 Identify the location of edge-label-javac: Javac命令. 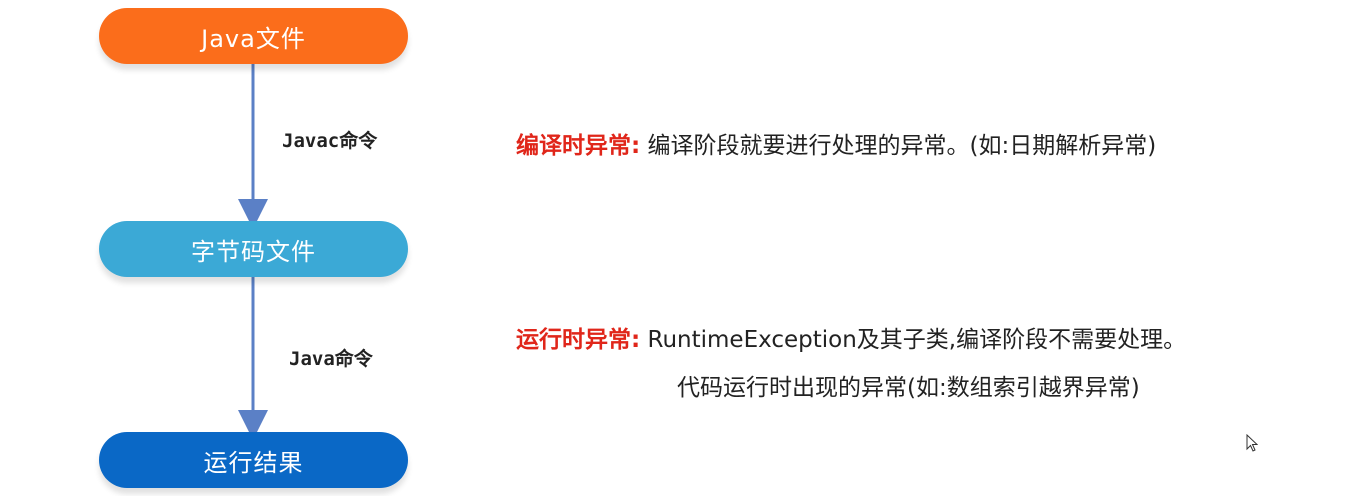
(330, 141).